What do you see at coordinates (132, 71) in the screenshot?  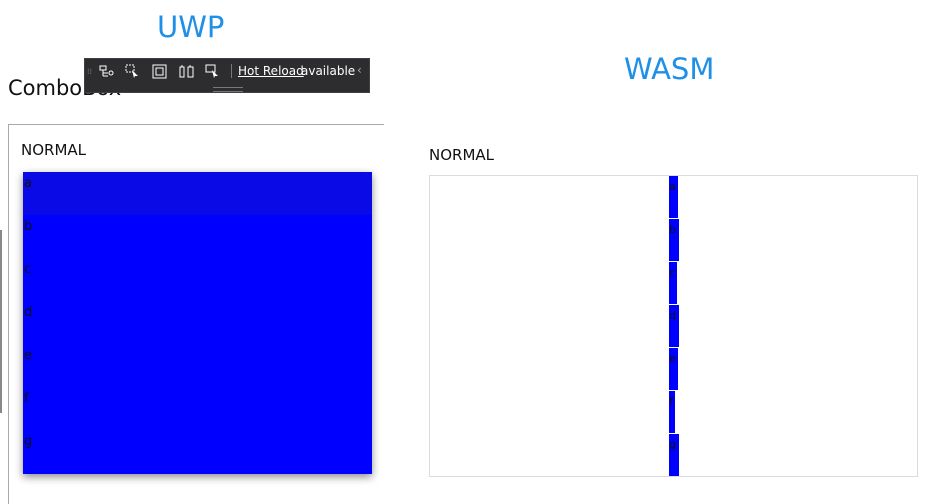 I see `select-element-icon` at bounding box center [132, 71].